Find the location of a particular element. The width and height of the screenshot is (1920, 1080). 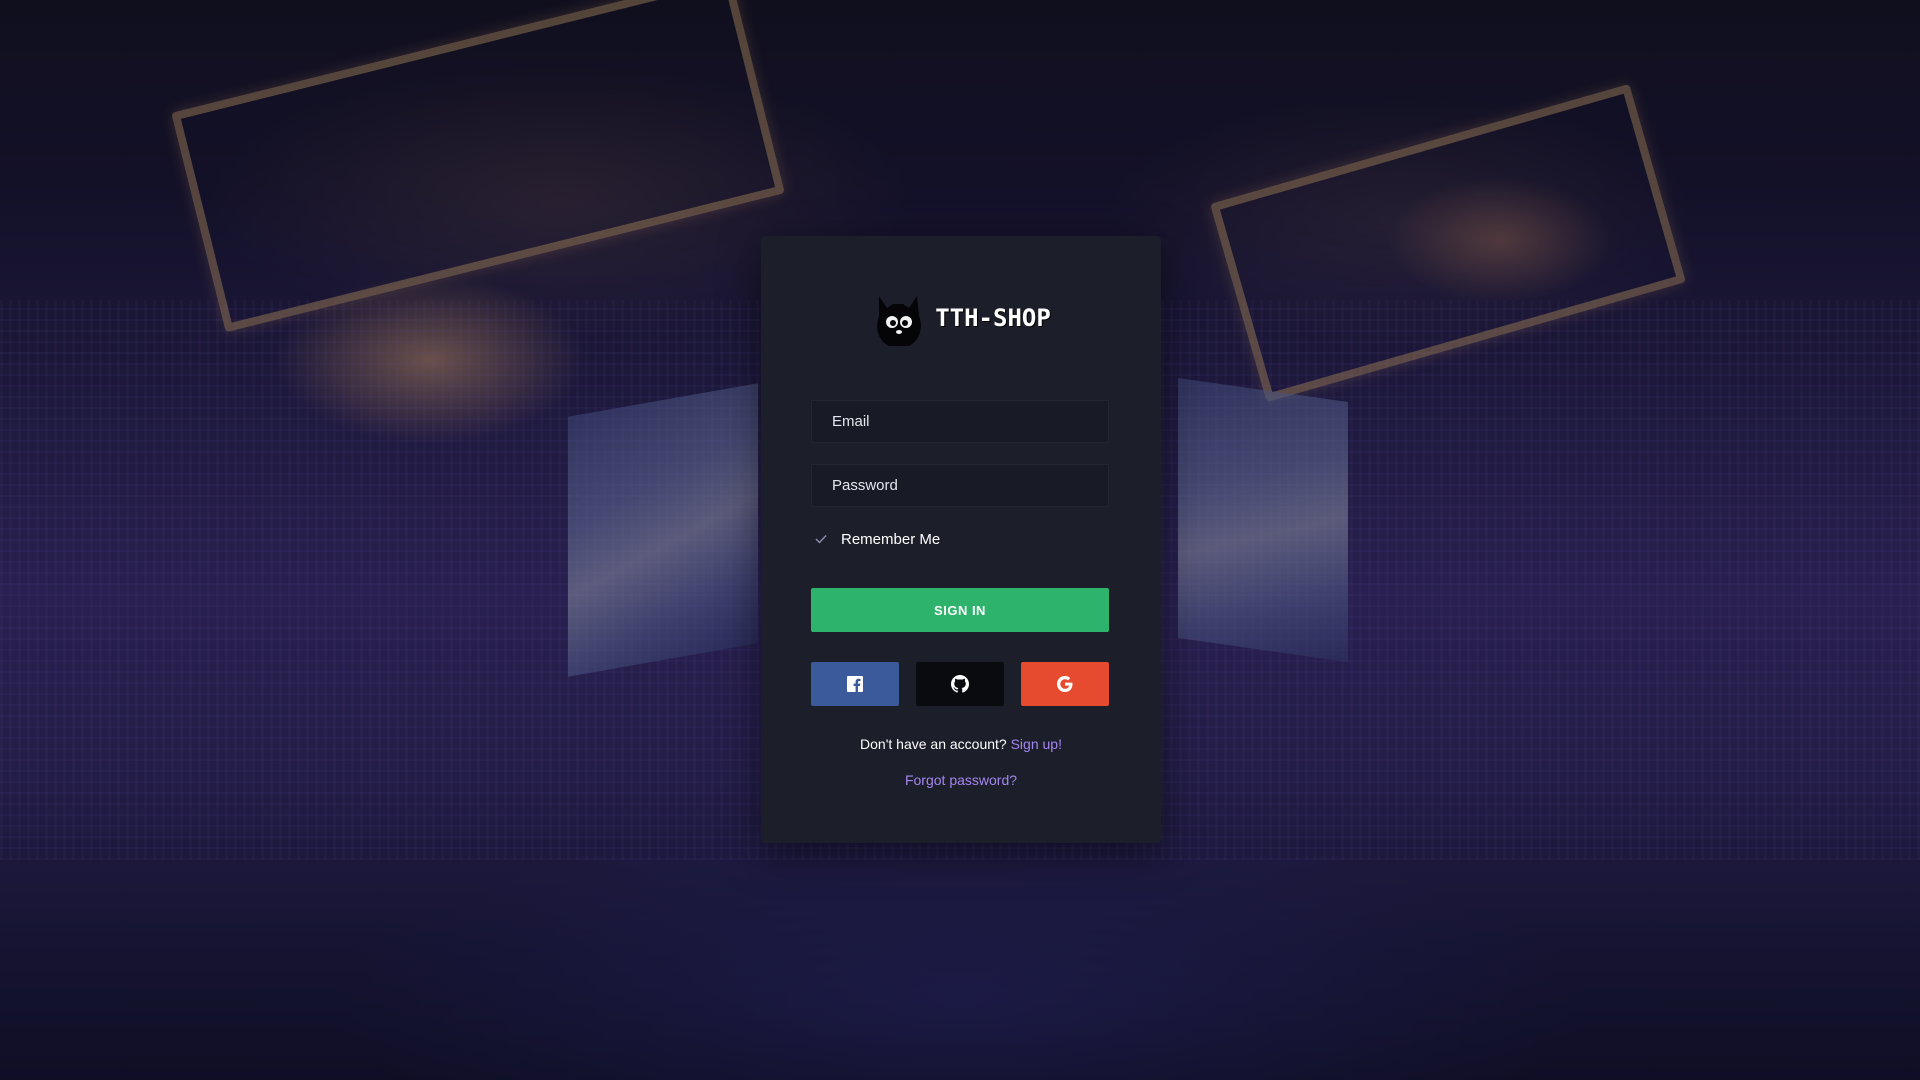

brand-logo: TTH-SHOP is located at coordinates (961, 318).